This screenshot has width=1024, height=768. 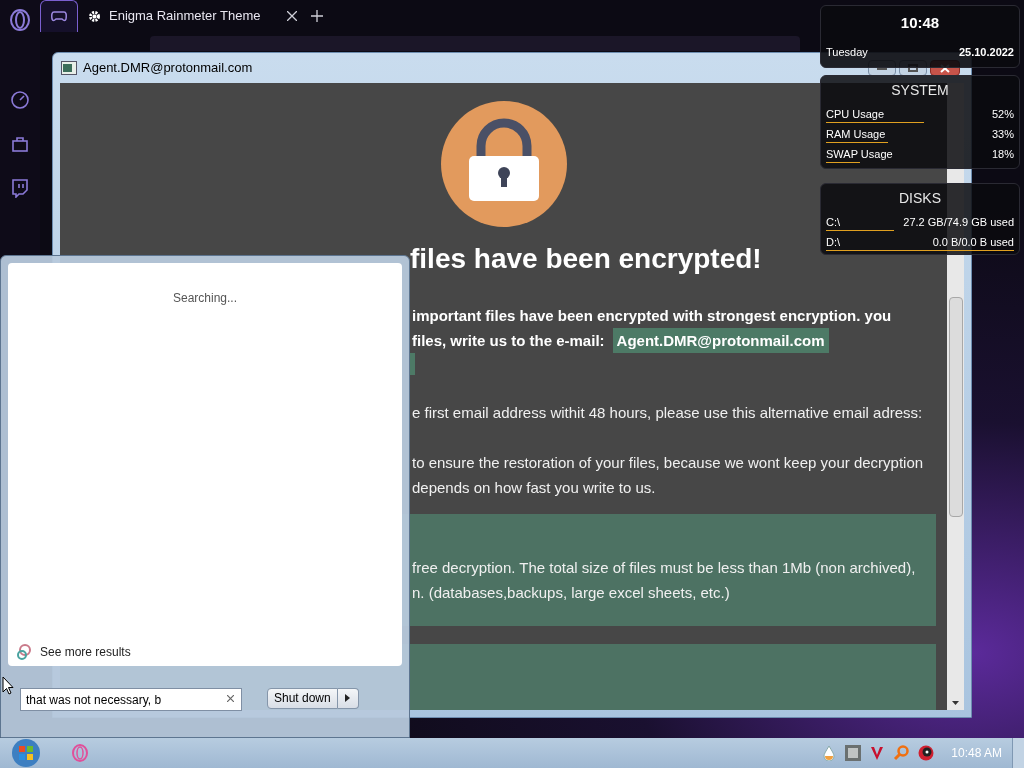 What do you see at coordinates (291, 16) in the screenshot?
I see `close-tab-icon` at bounding box center [291, 16].